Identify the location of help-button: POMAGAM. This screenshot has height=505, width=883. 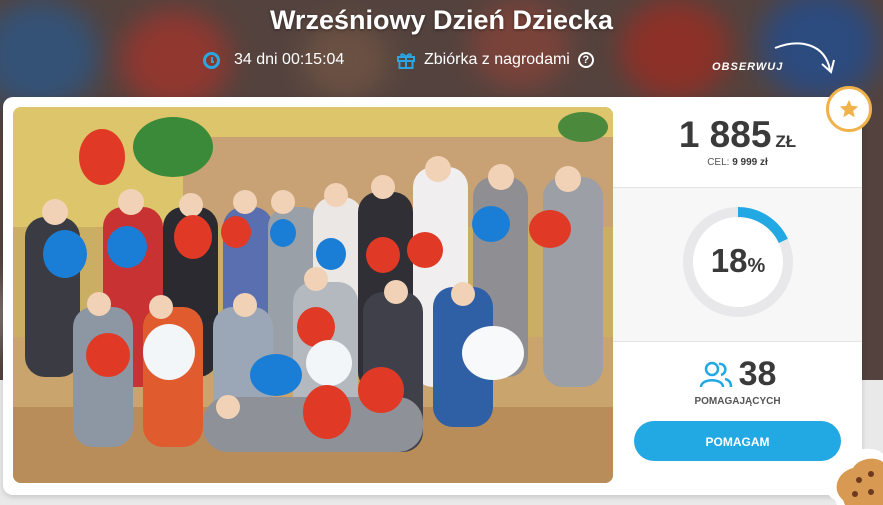
(737, 441).